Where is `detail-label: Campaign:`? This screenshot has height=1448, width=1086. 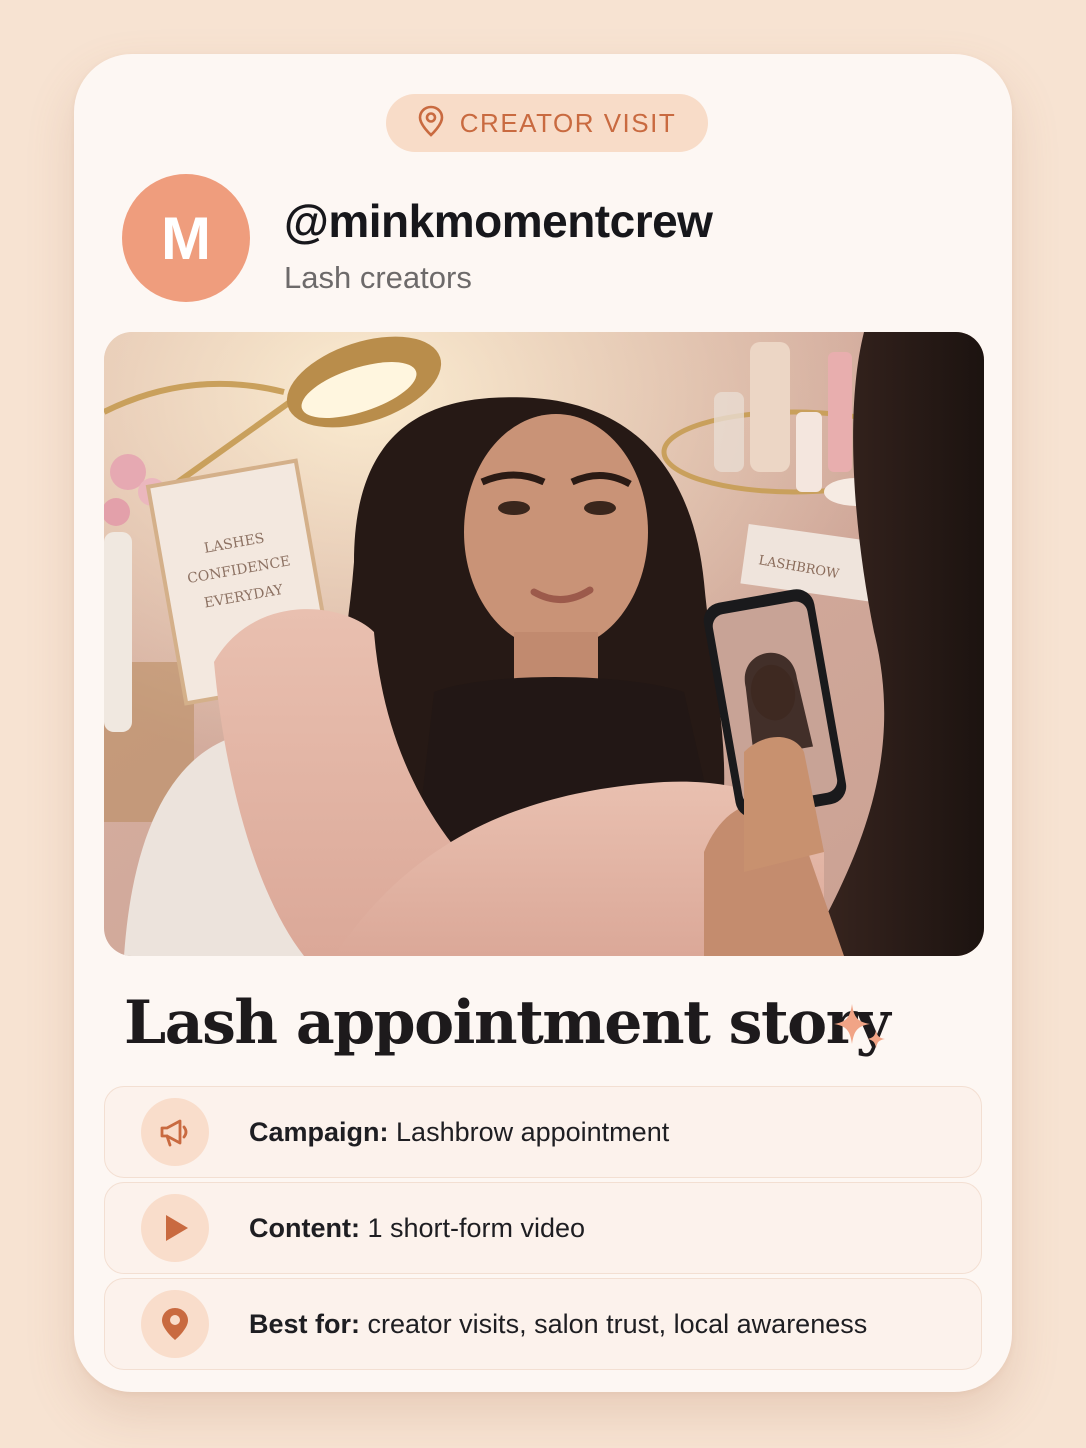 detail-label: Campaign: is located at coordinates (319, 1131).